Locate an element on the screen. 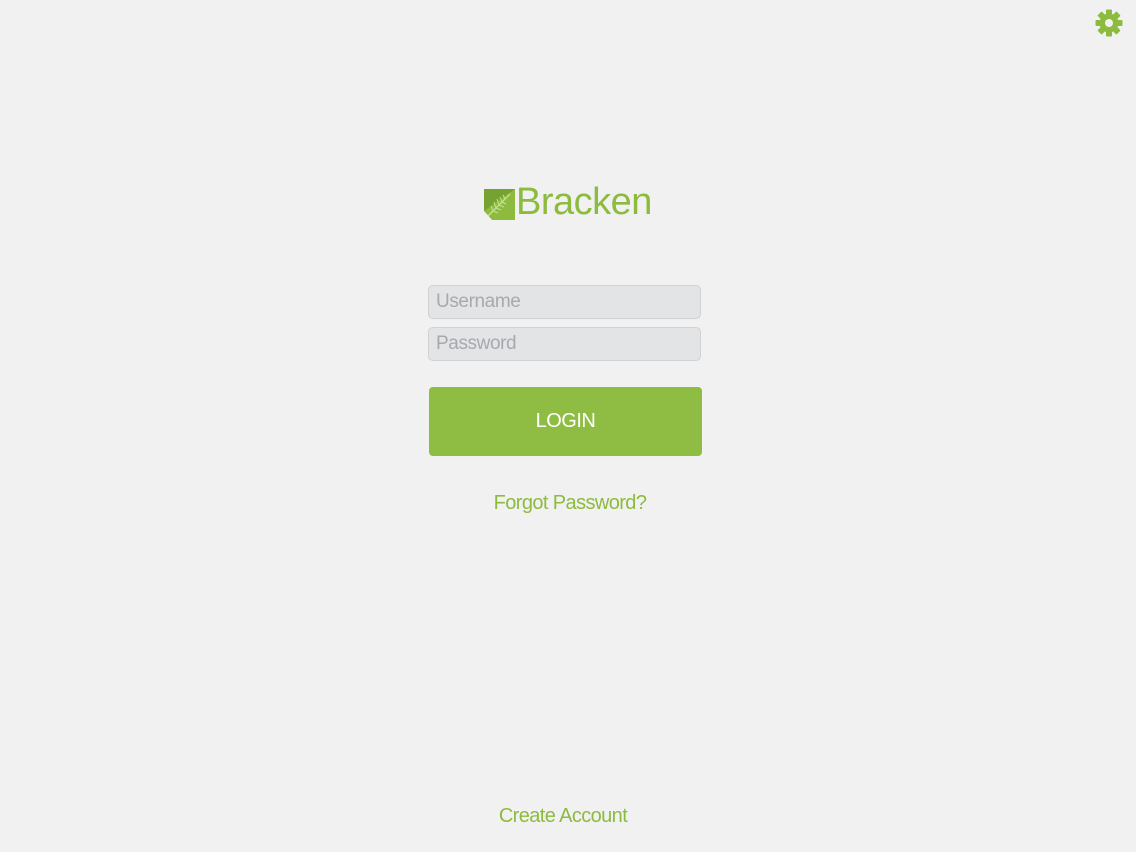  password-input is located at coordinates (564, 344).